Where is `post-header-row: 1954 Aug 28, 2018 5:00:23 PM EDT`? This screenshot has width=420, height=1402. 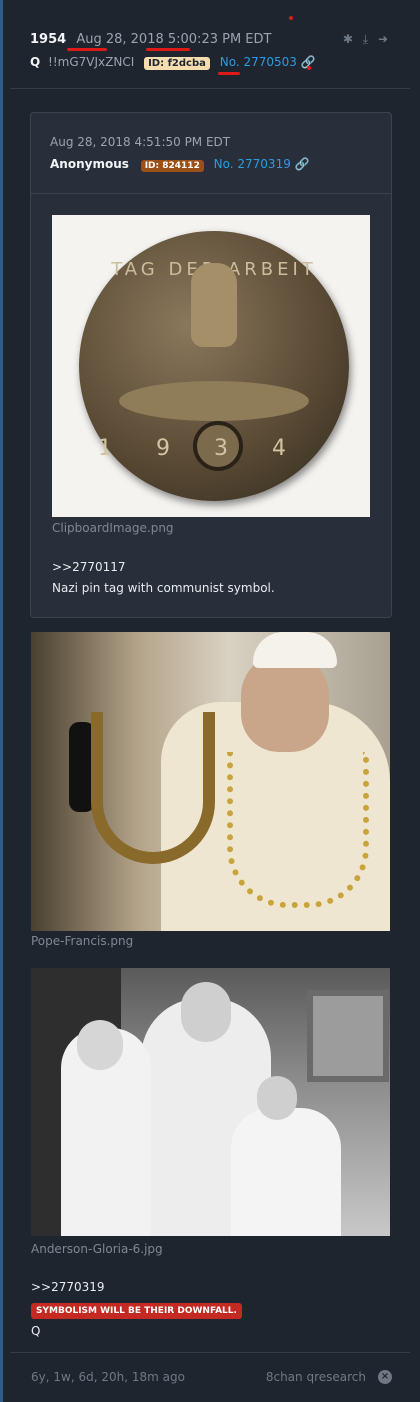
post-header-row: 1954 Aug 28, 2018 5:00:23 PM EDT is located at coordinates (150, 39).